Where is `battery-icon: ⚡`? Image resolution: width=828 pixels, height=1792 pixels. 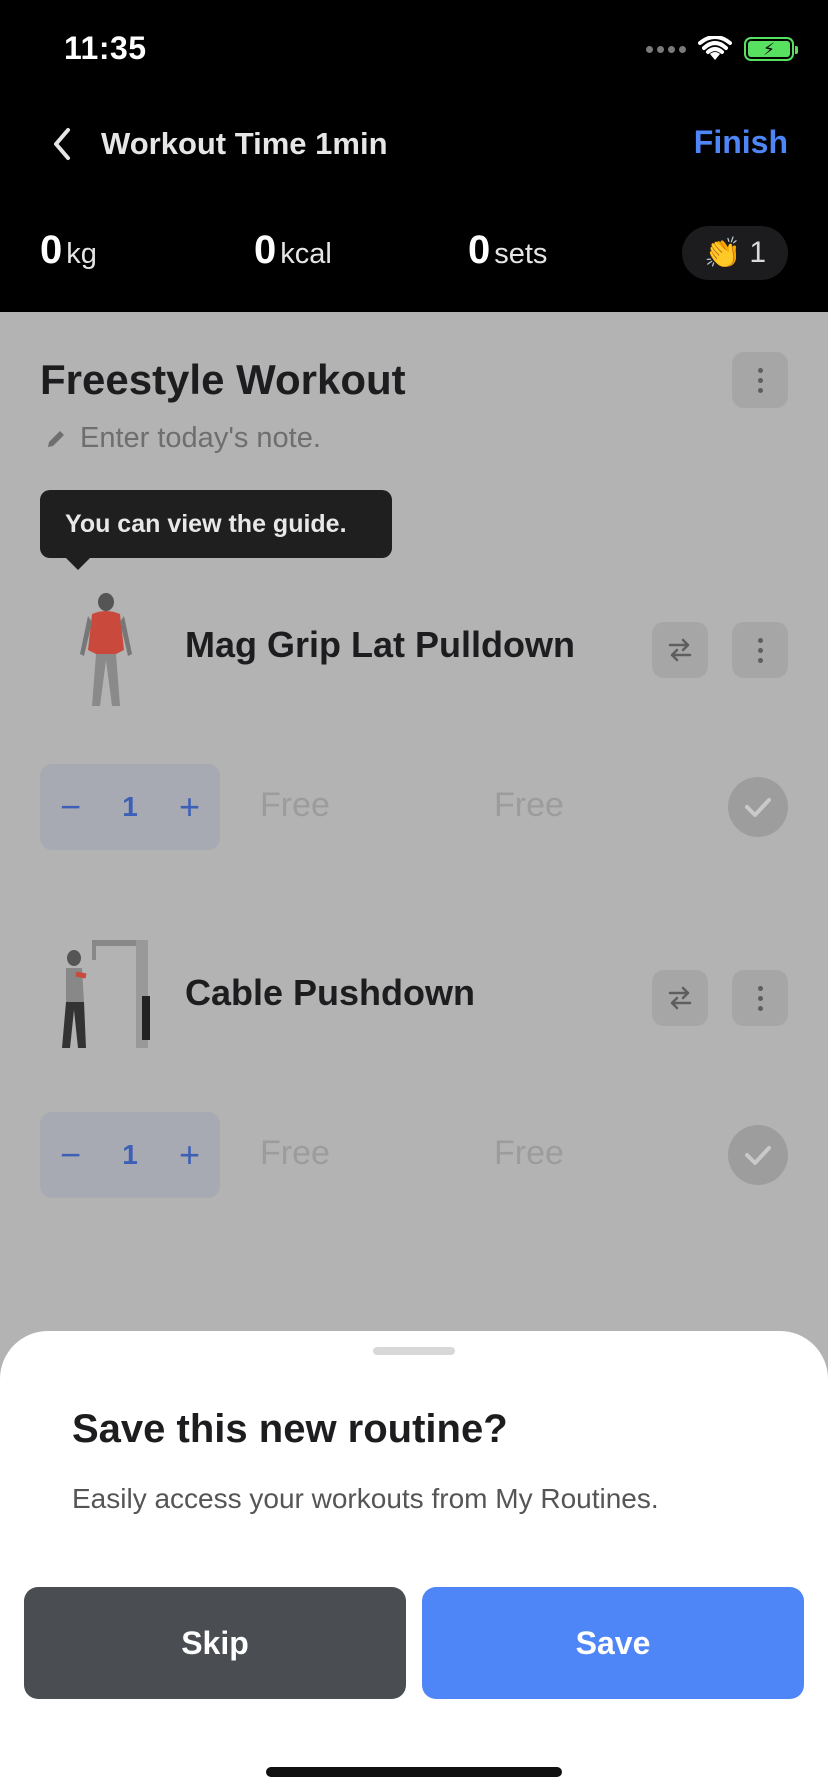 battery-icon: ⚡ is located at coordinates (771, 49).